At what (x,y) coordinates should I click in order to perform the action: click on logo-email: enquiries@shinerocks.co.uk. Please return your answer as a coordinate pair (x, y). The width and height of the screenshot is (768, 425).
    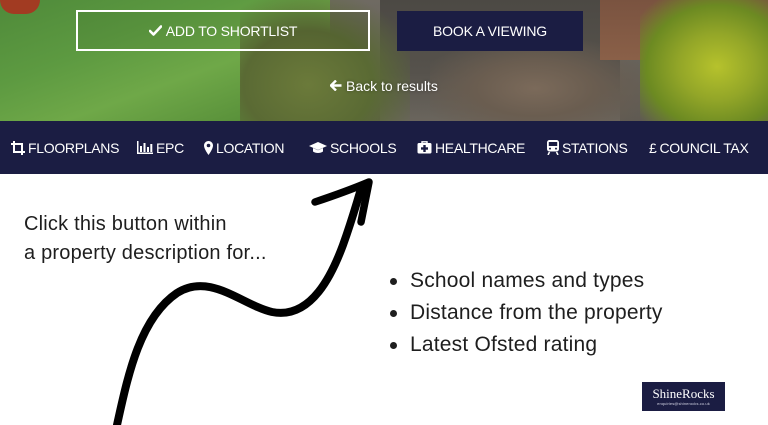
    Looking at the image, I should click on (683, 403).